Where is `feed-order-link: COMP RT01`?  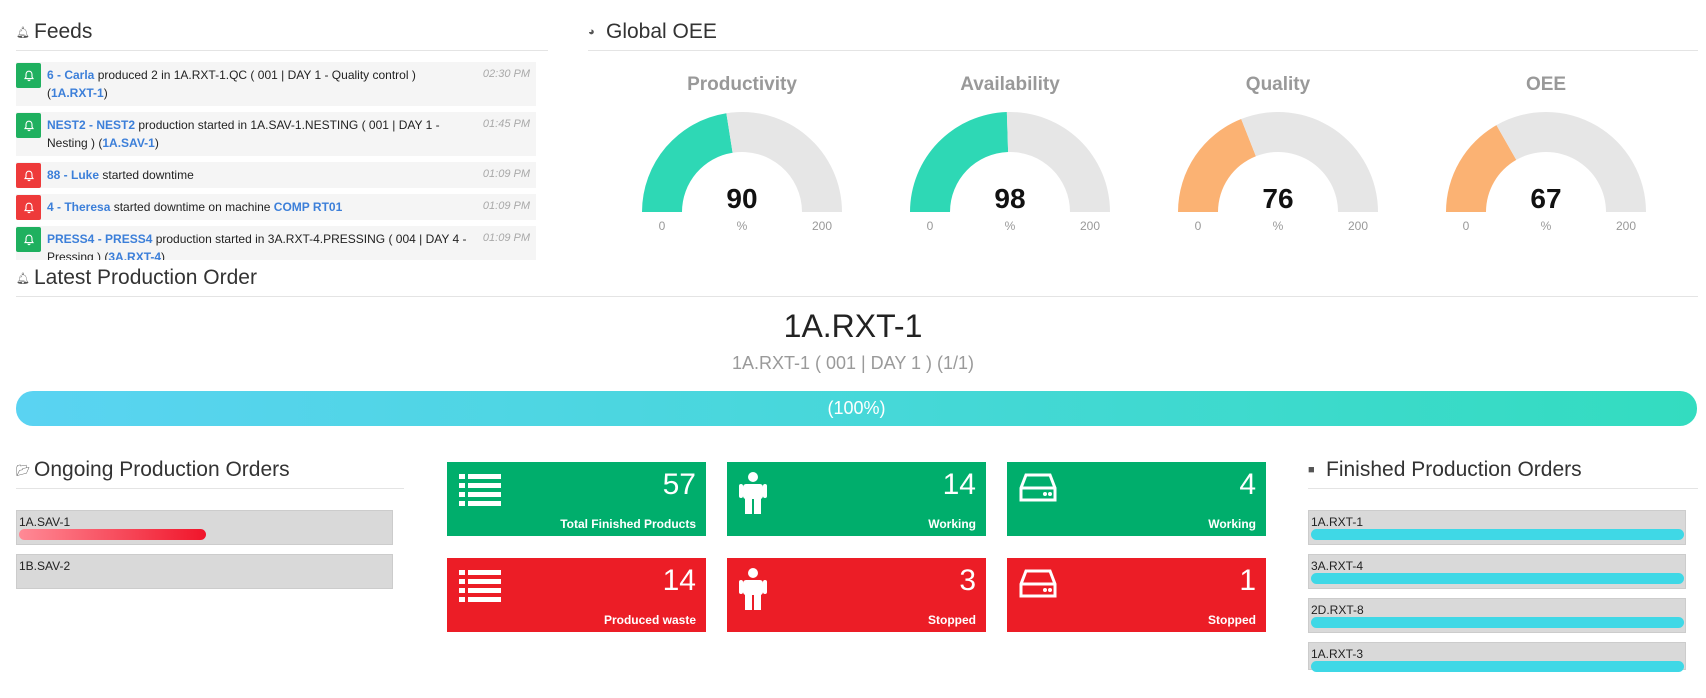
feed-order-link: COMP RT01 is located at coordinates (308, 207).